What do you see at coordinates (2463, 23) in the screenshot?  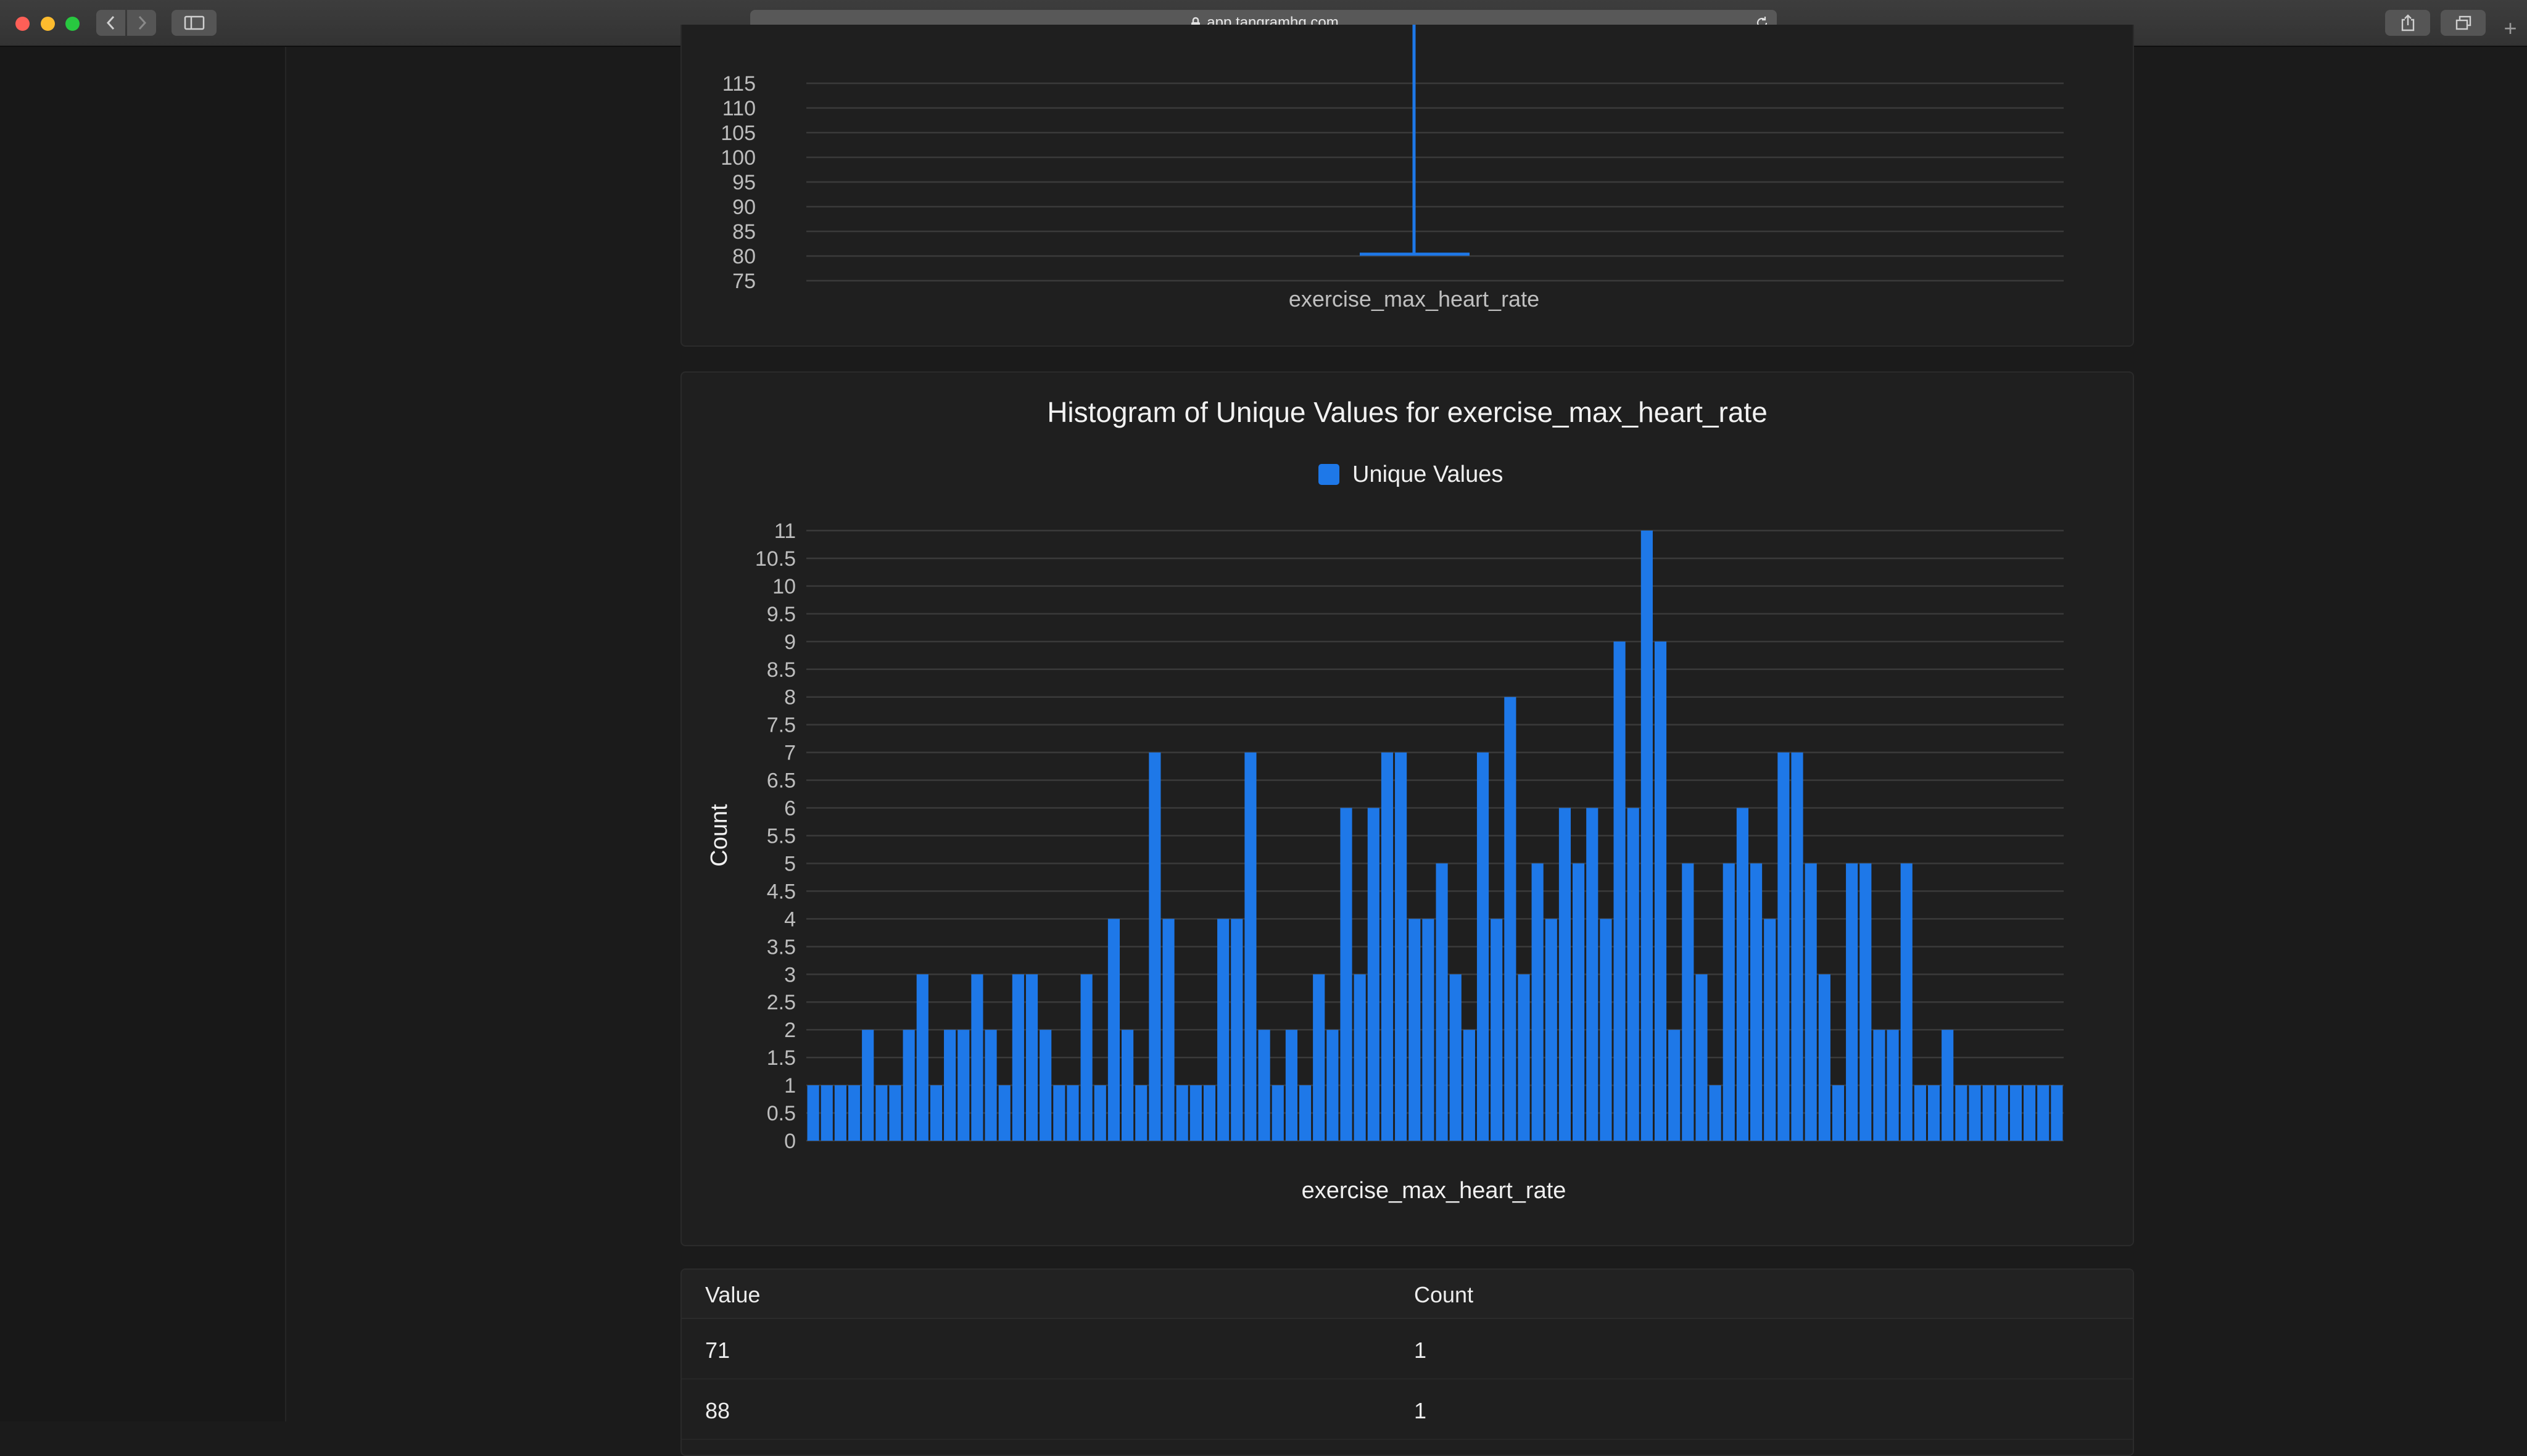 I see `tab-overview-button` at bounding box center [2463, 23].